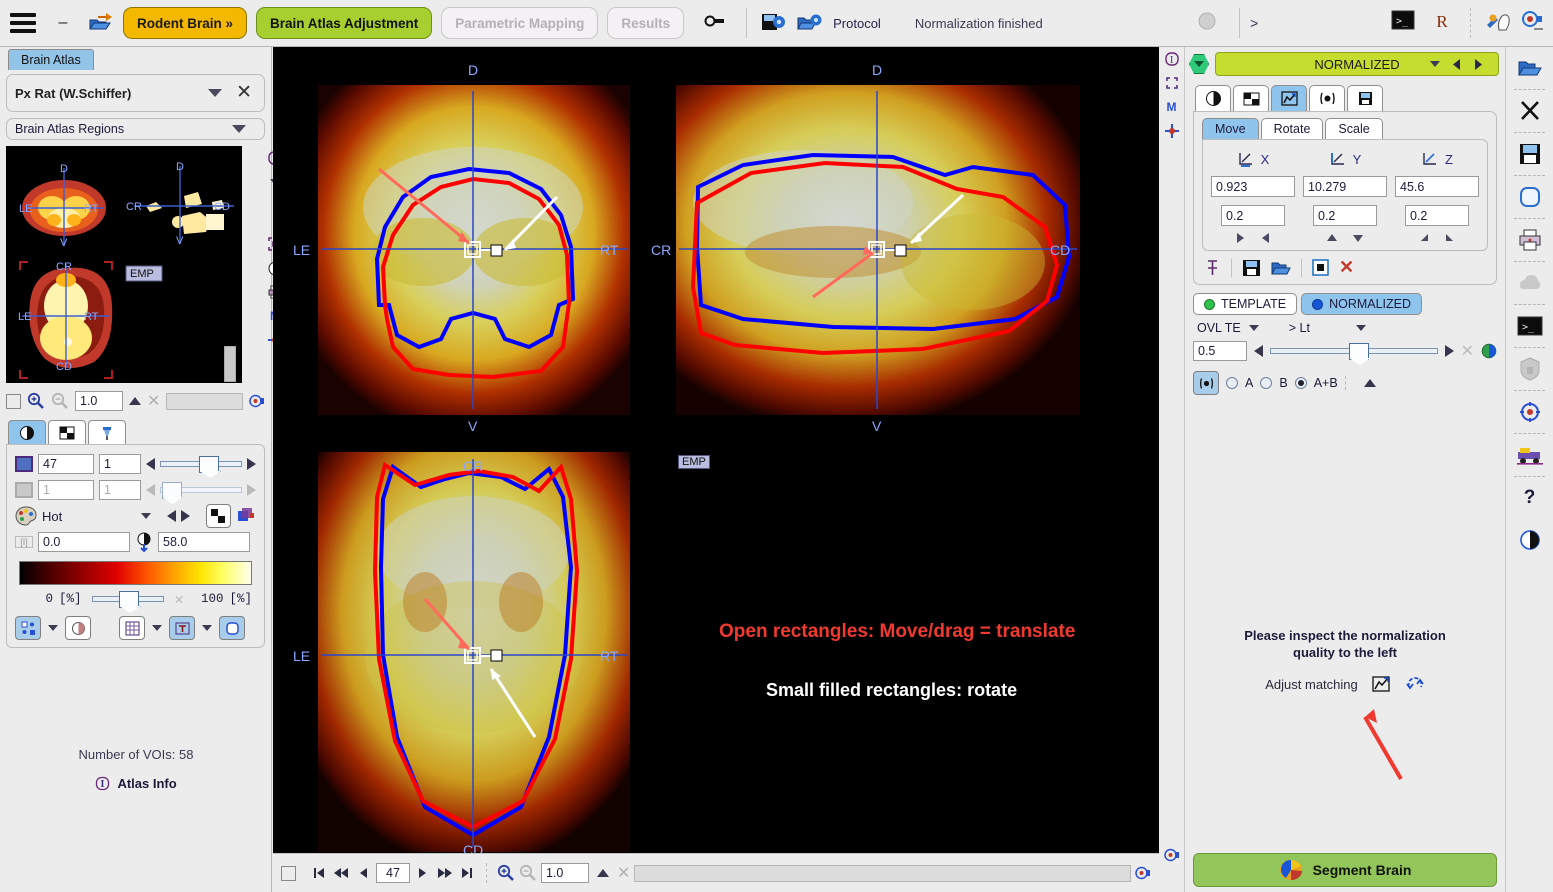 This screenshot has height=892, width=1553. Describe the element at coordinates (1211, 23) in the screenshot. I see `record-icon` at that location.